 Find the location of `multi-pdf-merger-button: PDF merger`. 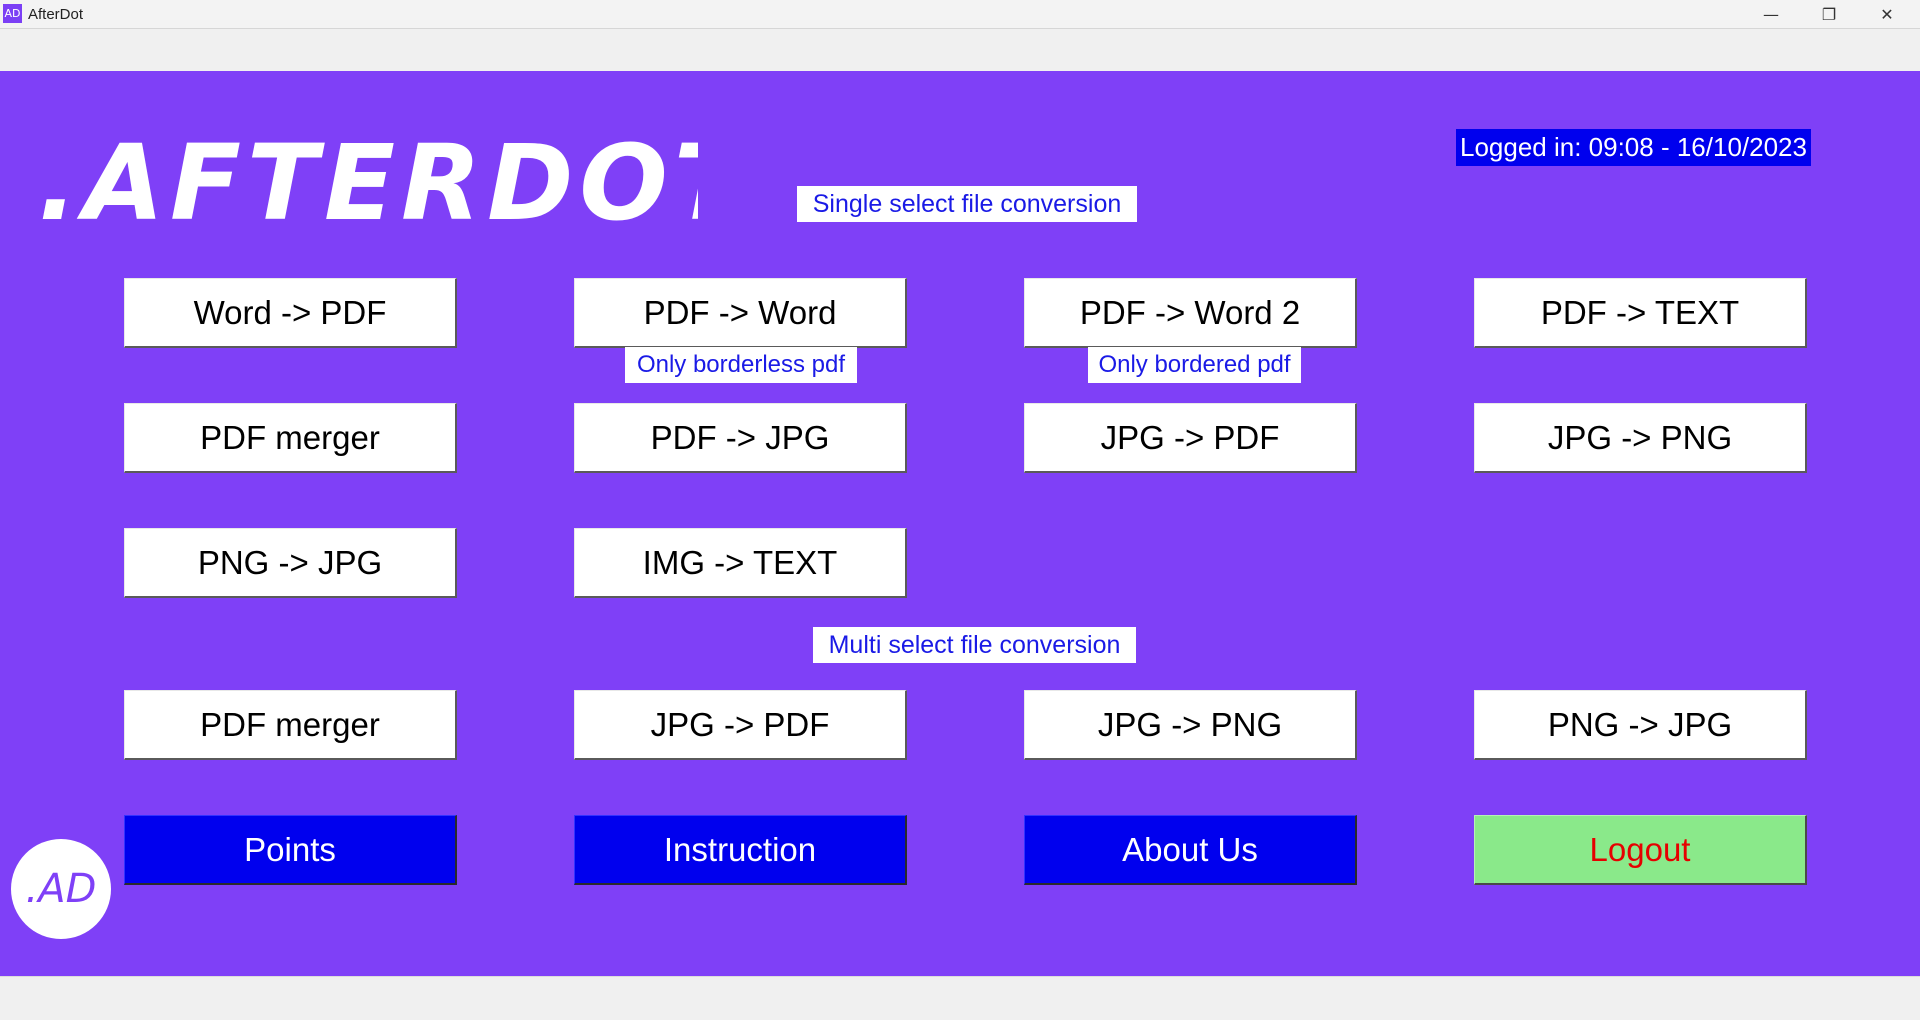

multi-pdf-merger-button: PDF merger is located at coordinates (290, 725).